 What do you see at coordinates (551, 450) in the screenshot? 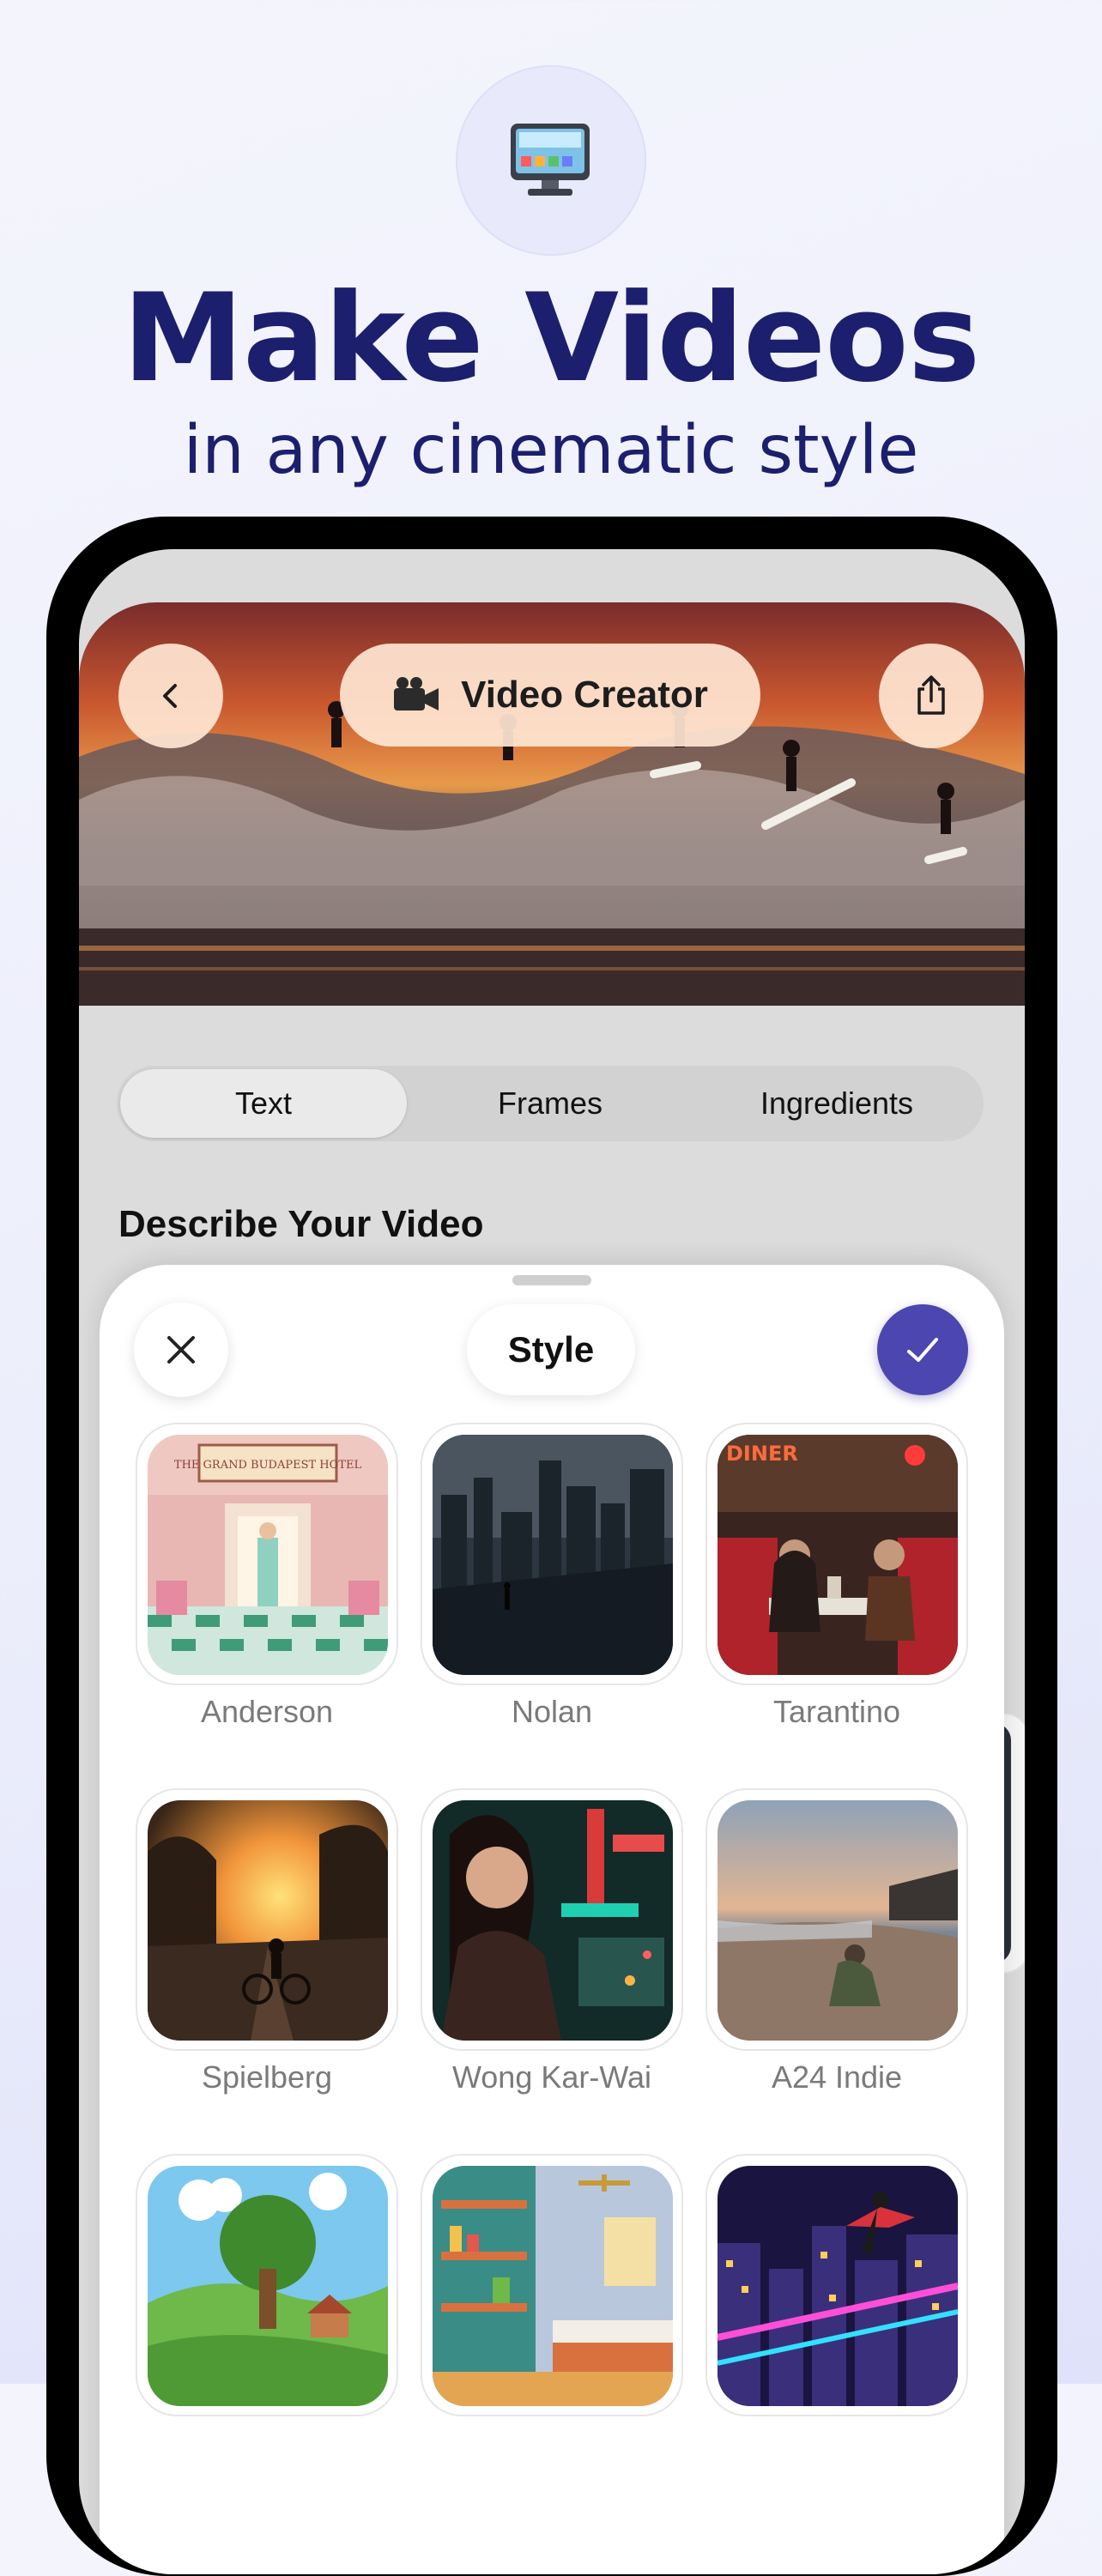
I see `hero-subtitle: in any cinematic style` at bounding box center [551, 450].